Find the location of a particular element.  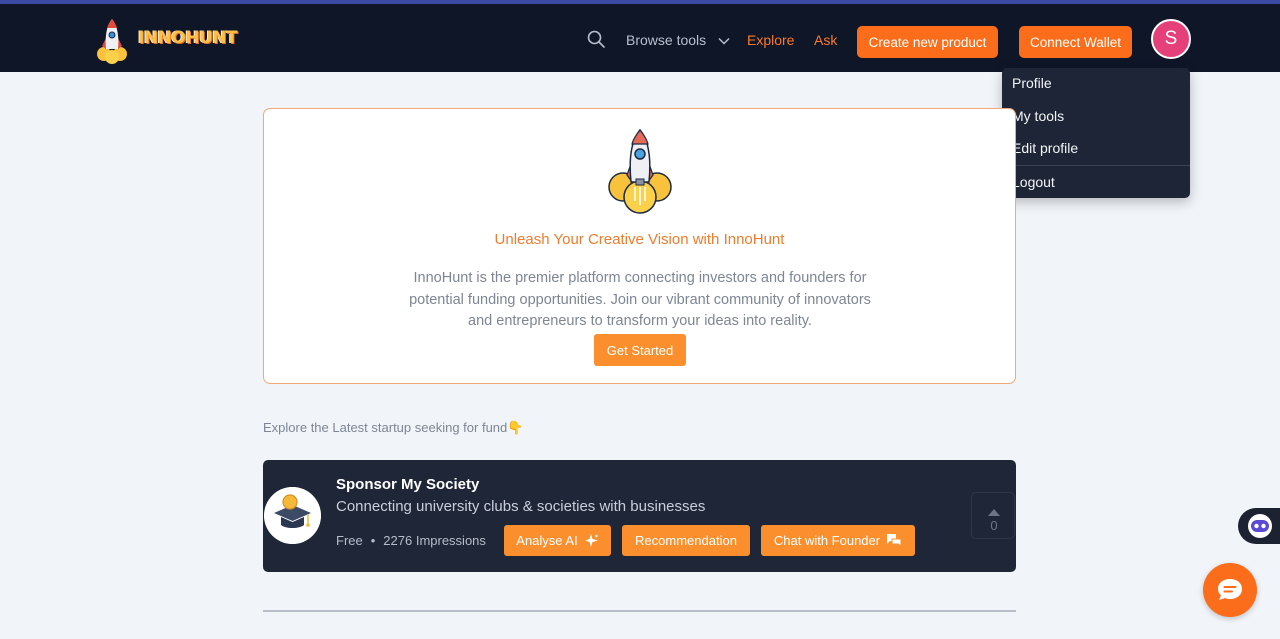

dropdown-item-logout: Logout is located at coordinates (1033, 182).